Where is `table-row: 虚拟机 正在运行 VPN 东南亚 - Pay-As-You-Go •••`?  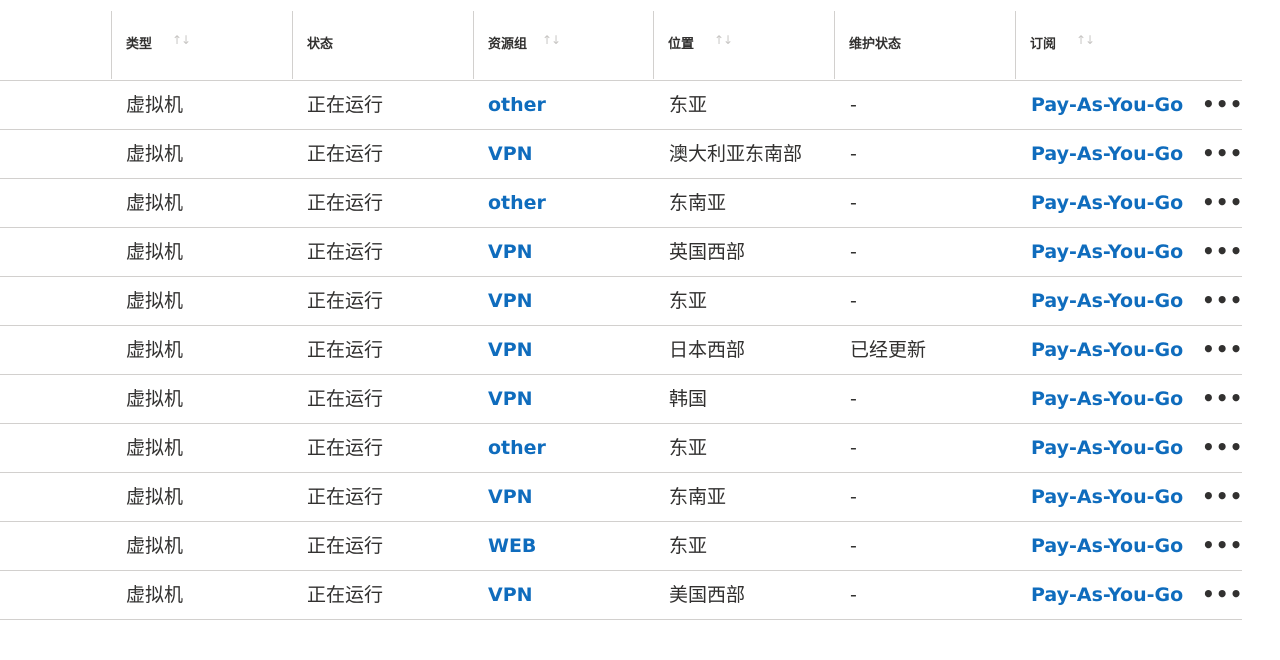
table-row: 虚拟机 正在运行 VPN 东南亚 - Pay-As-You-Go ••• is located at coordinates (621, 497).